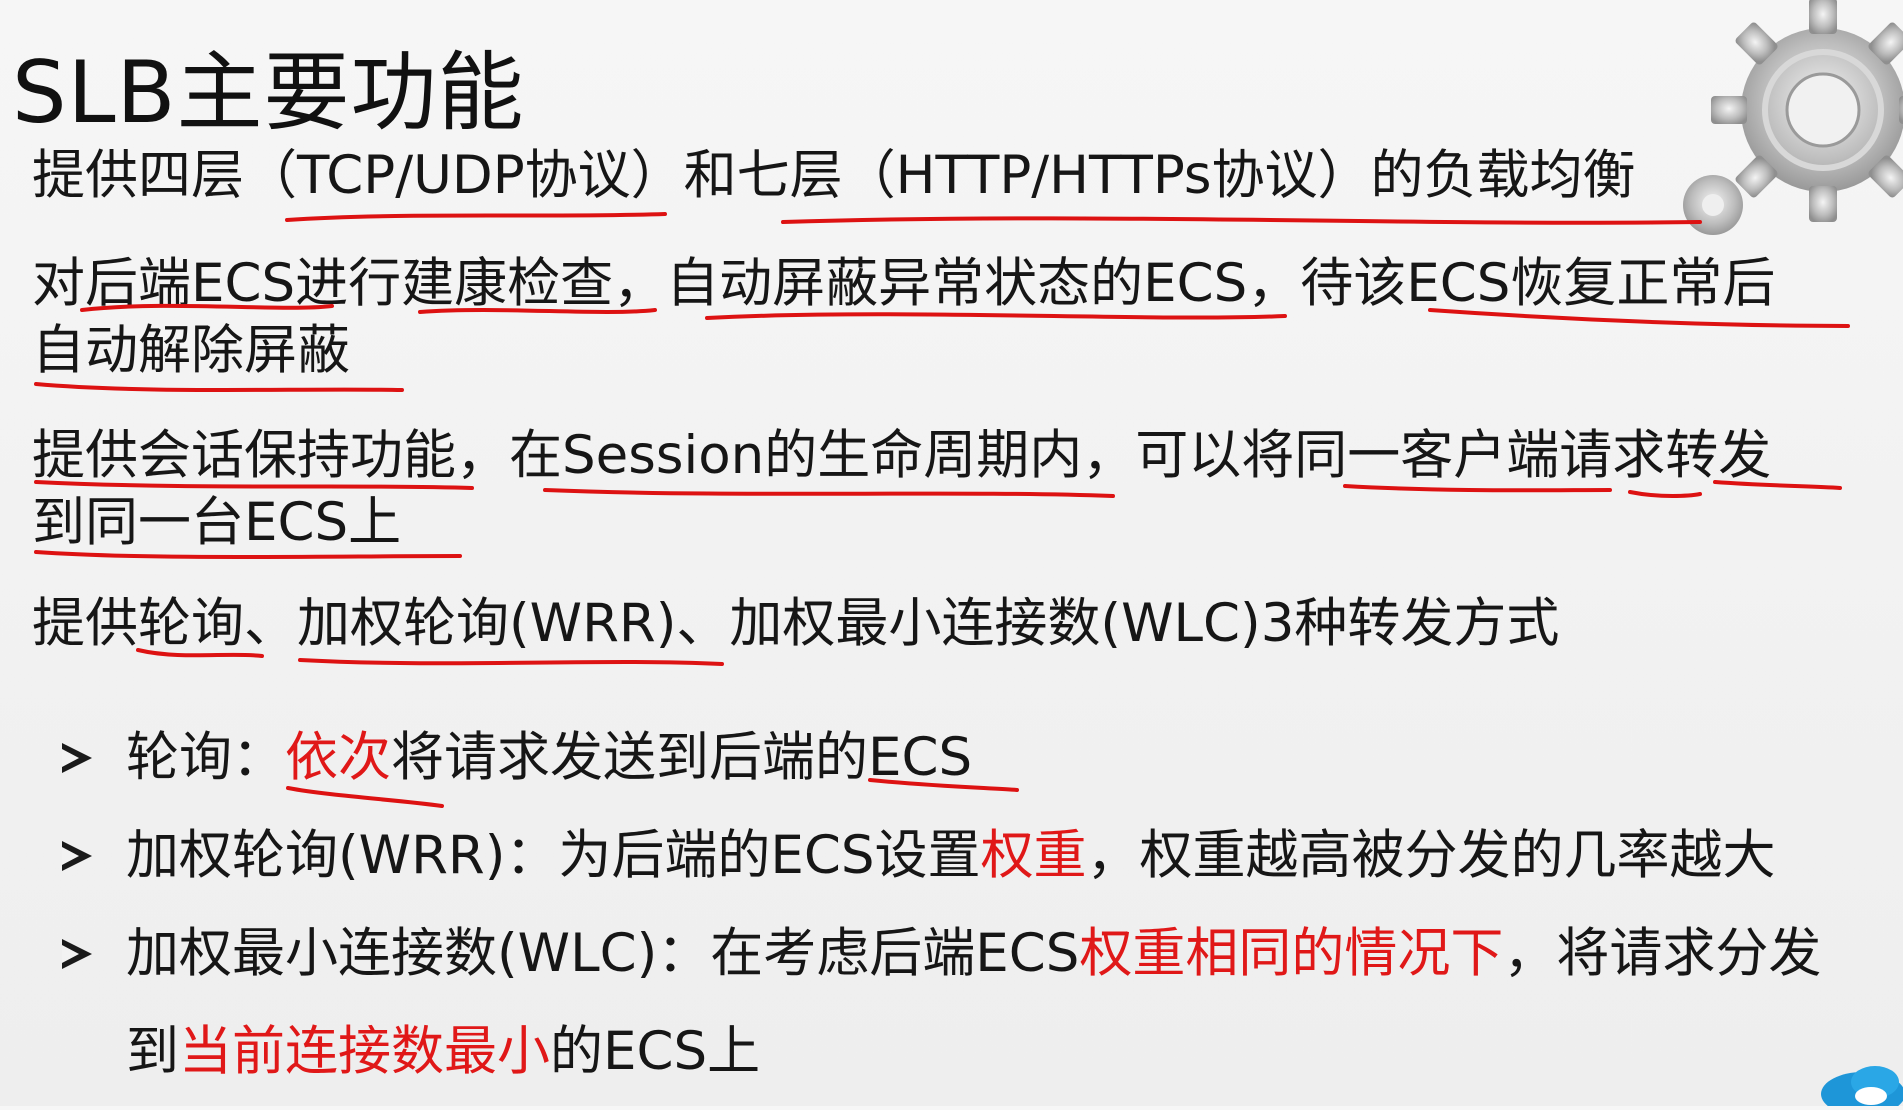  Describe the element at coordinates (364, 1051) in the screenshot. I see `method-wlc-cont-emphasis: 当前连接数最小` at that location.